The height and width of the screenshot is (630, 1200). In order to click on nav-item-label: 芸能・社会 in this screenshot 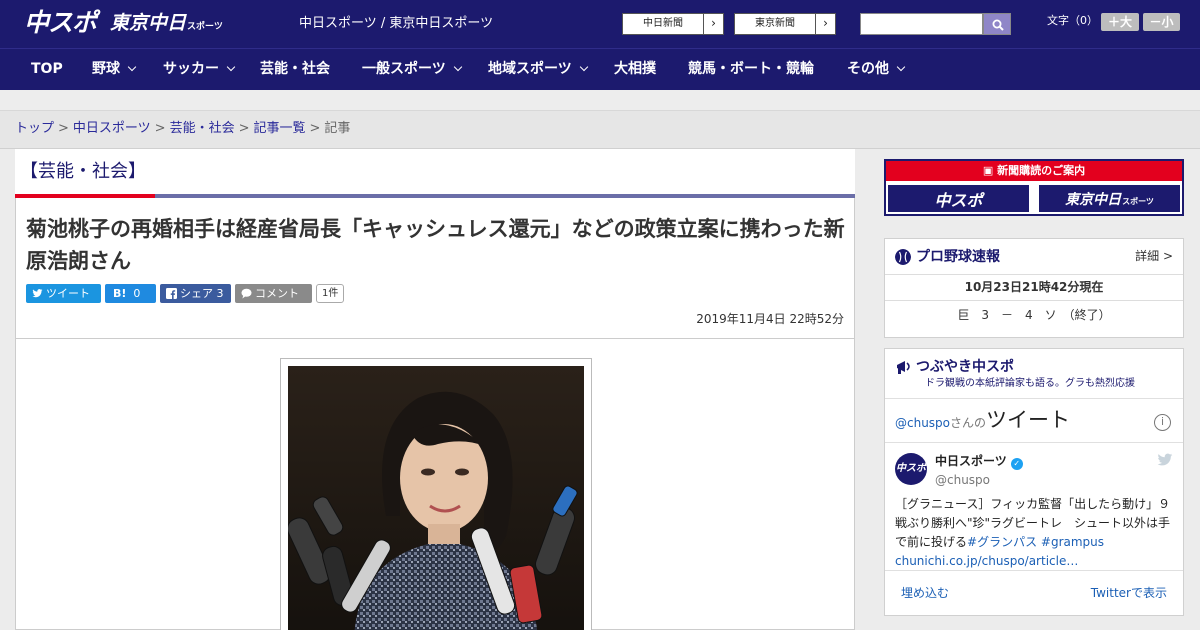, I will do `click(295, 69)`.